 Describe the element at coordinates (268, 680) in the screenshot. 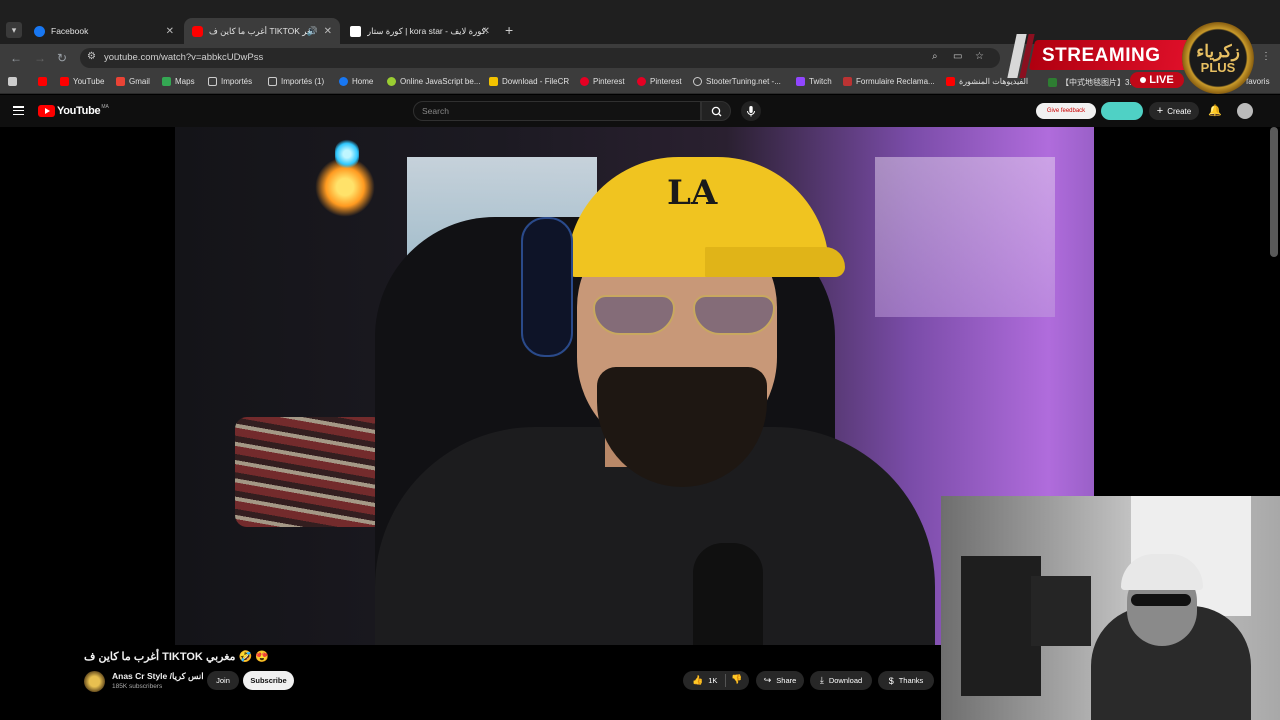

I see `subscribe-button: Subscribe` at that location.